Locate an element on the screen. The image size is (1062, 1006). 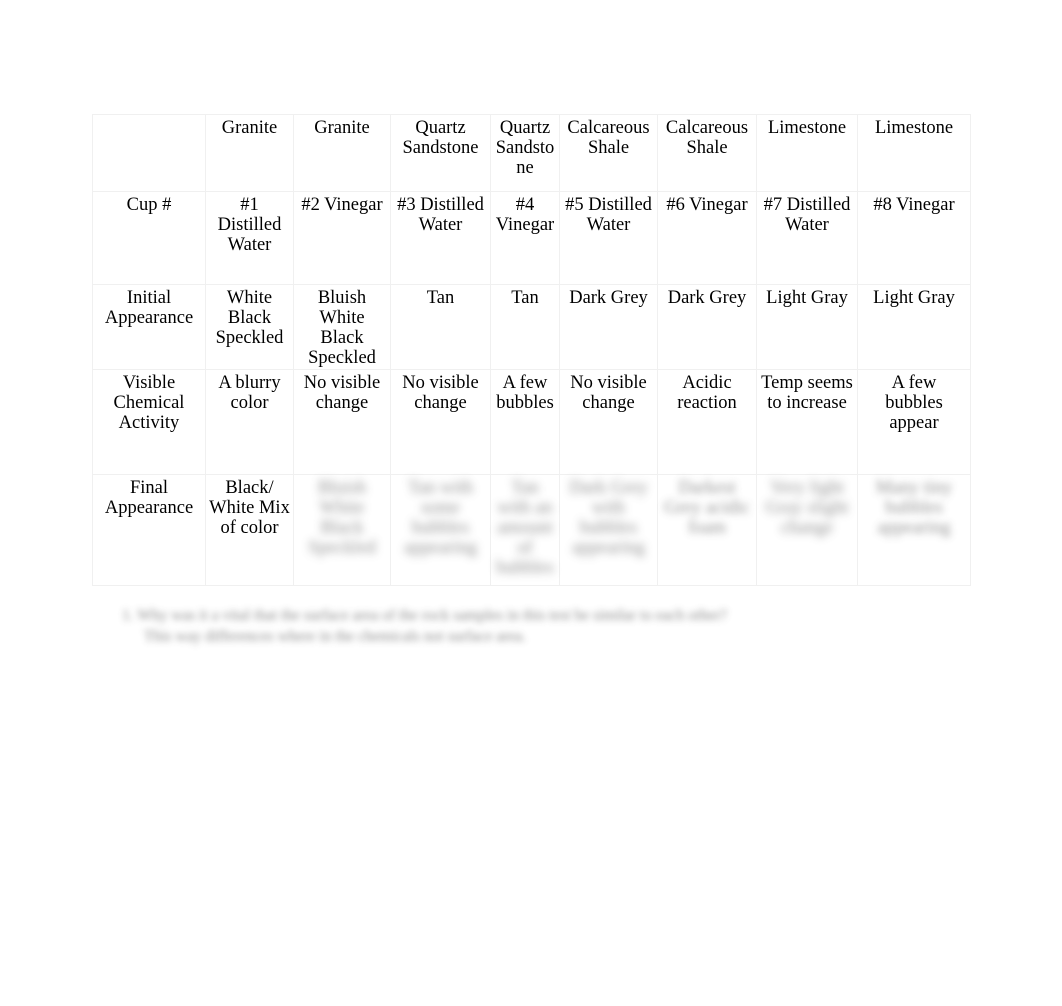
cell-visible-5: No visible change is located at coordinates (608, 421).